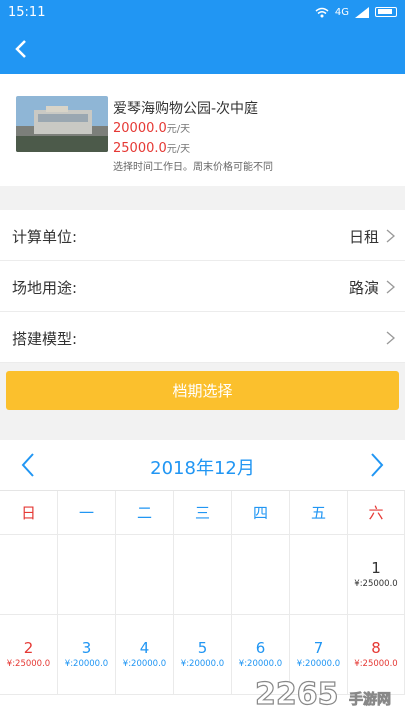  I want to click on site-watermark: 2265 手游网, so click(322, 694).